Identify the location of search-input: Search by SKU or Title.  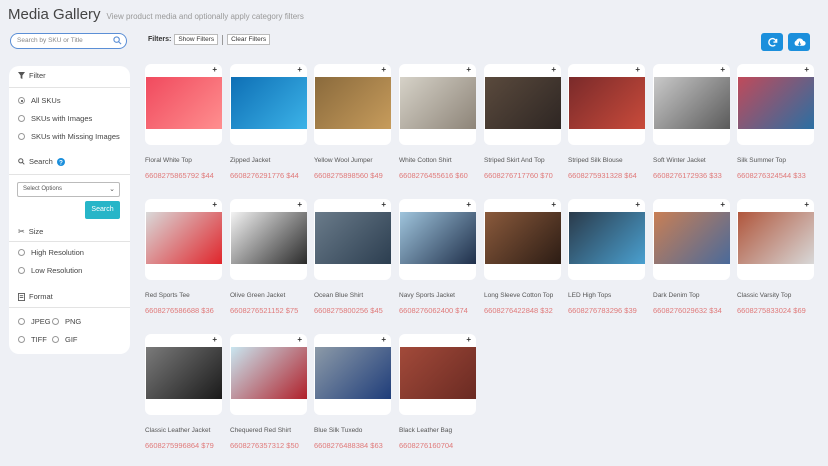
(68, 41).